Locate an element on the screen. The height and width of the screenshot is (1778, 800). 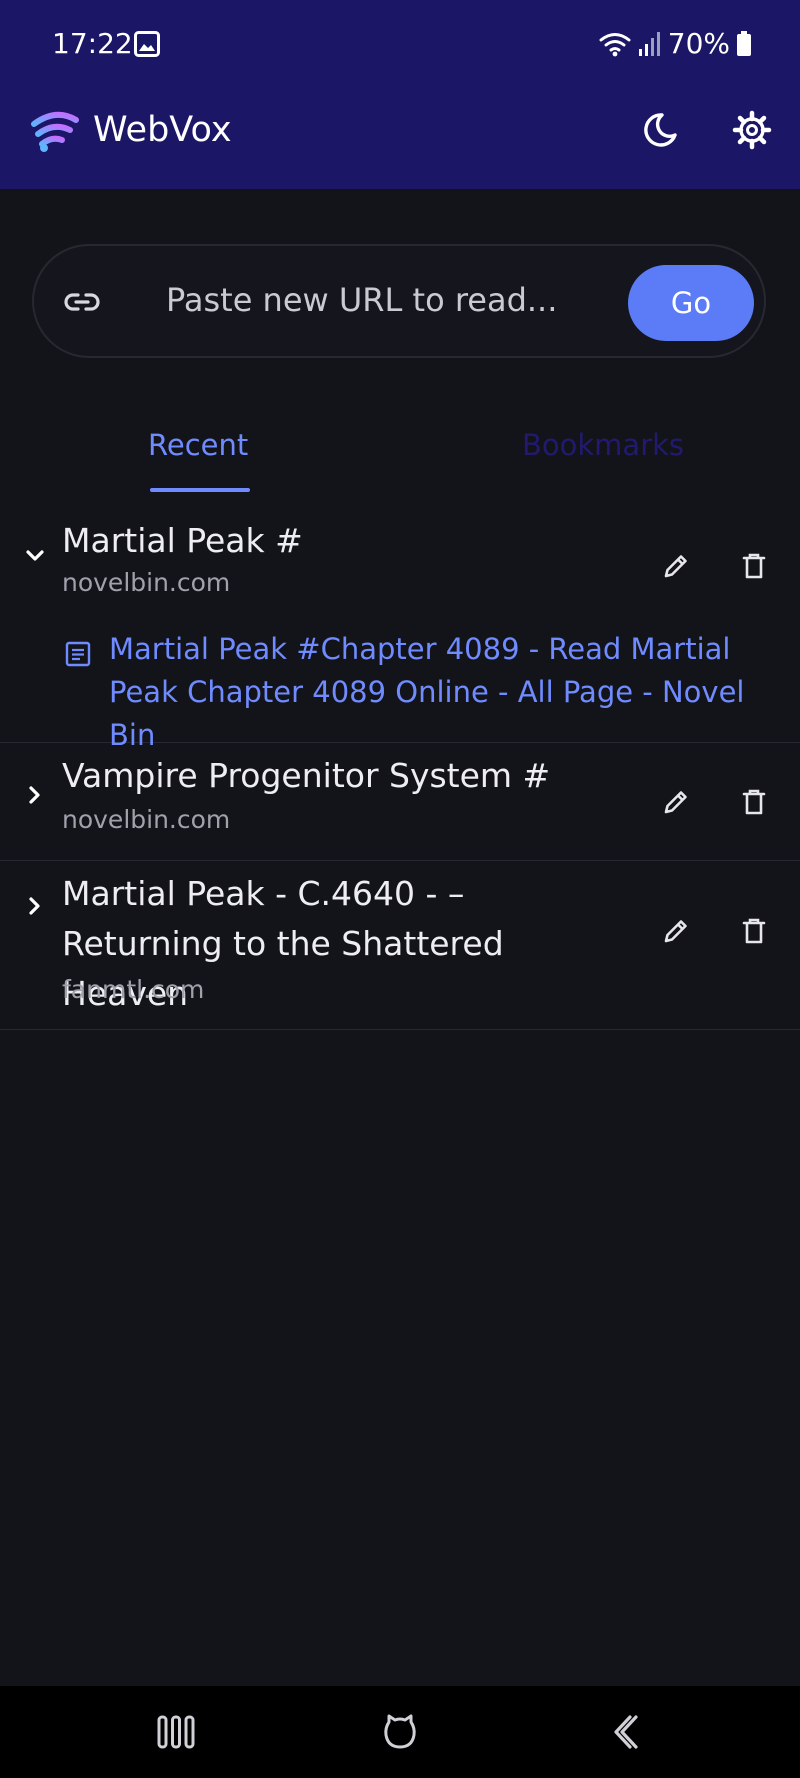
recents-icon is located at coordinates (176, 1732).